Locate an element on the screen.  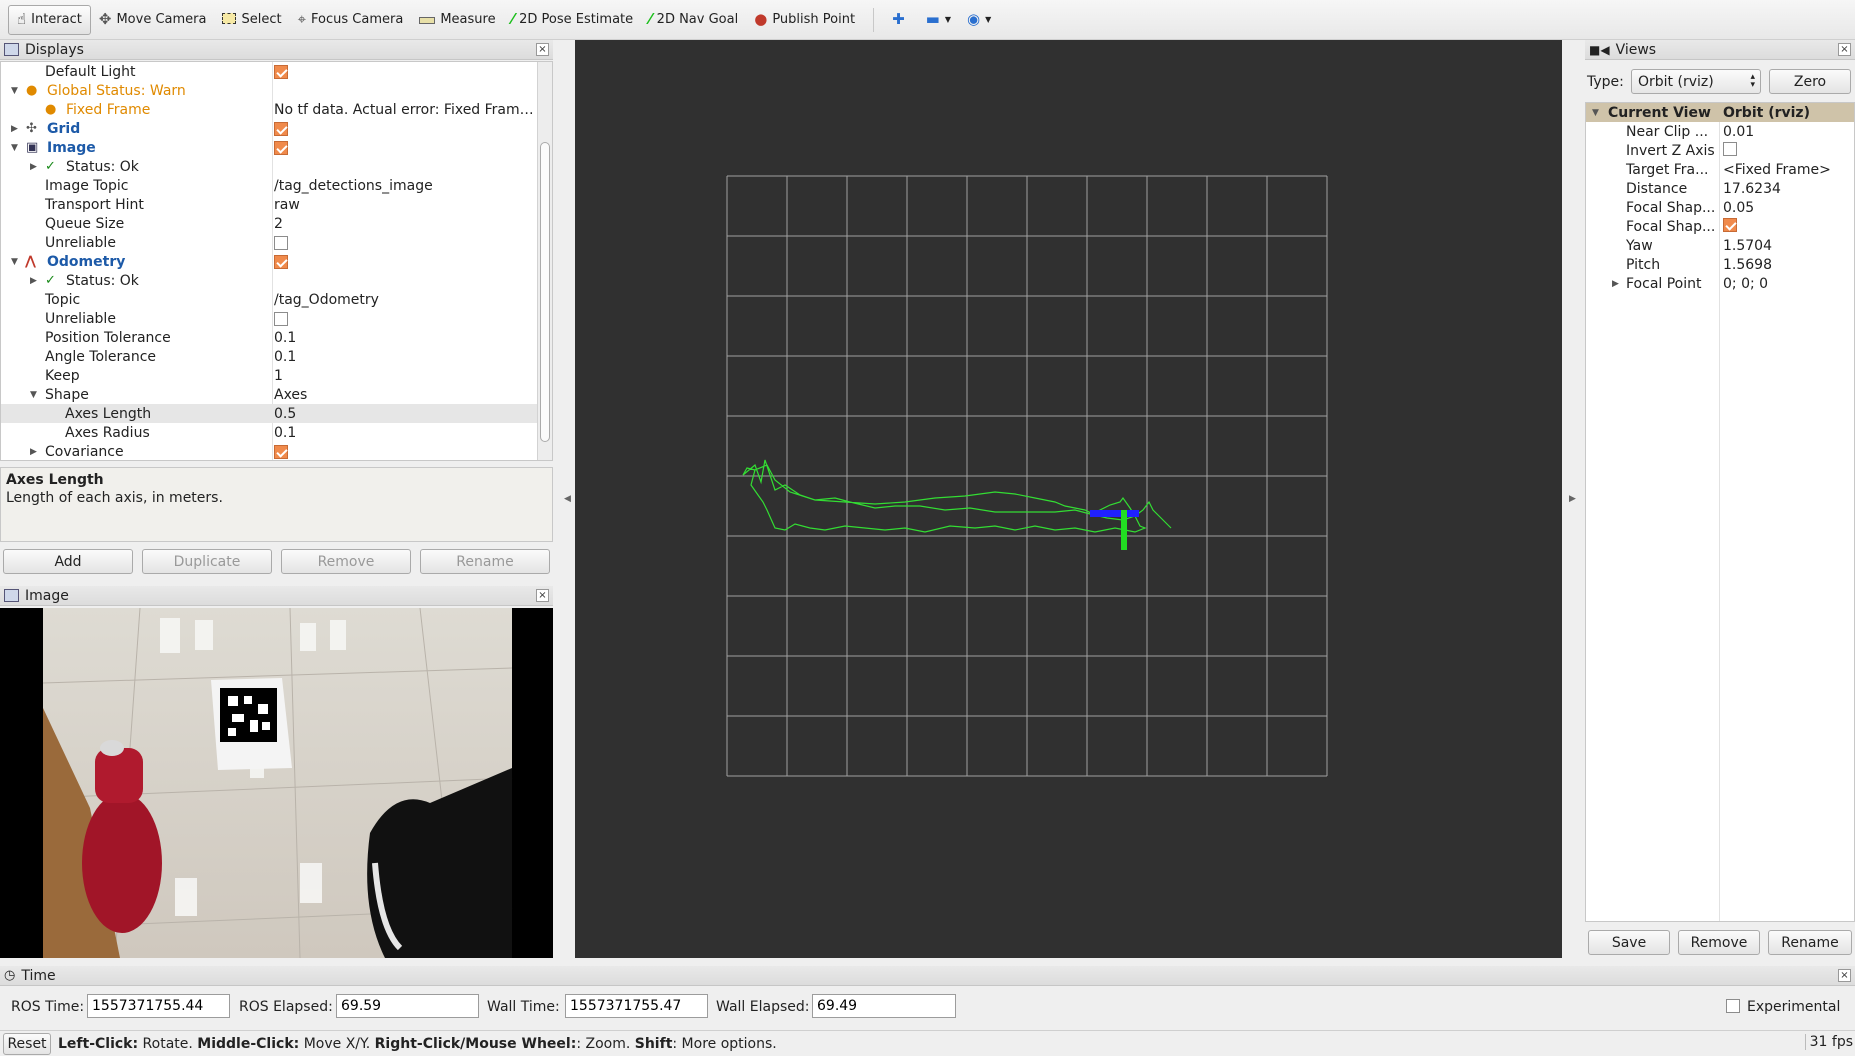
view-prop-near-clip: Near Clip ... 0.01 is located at coordinates (1720, 131).